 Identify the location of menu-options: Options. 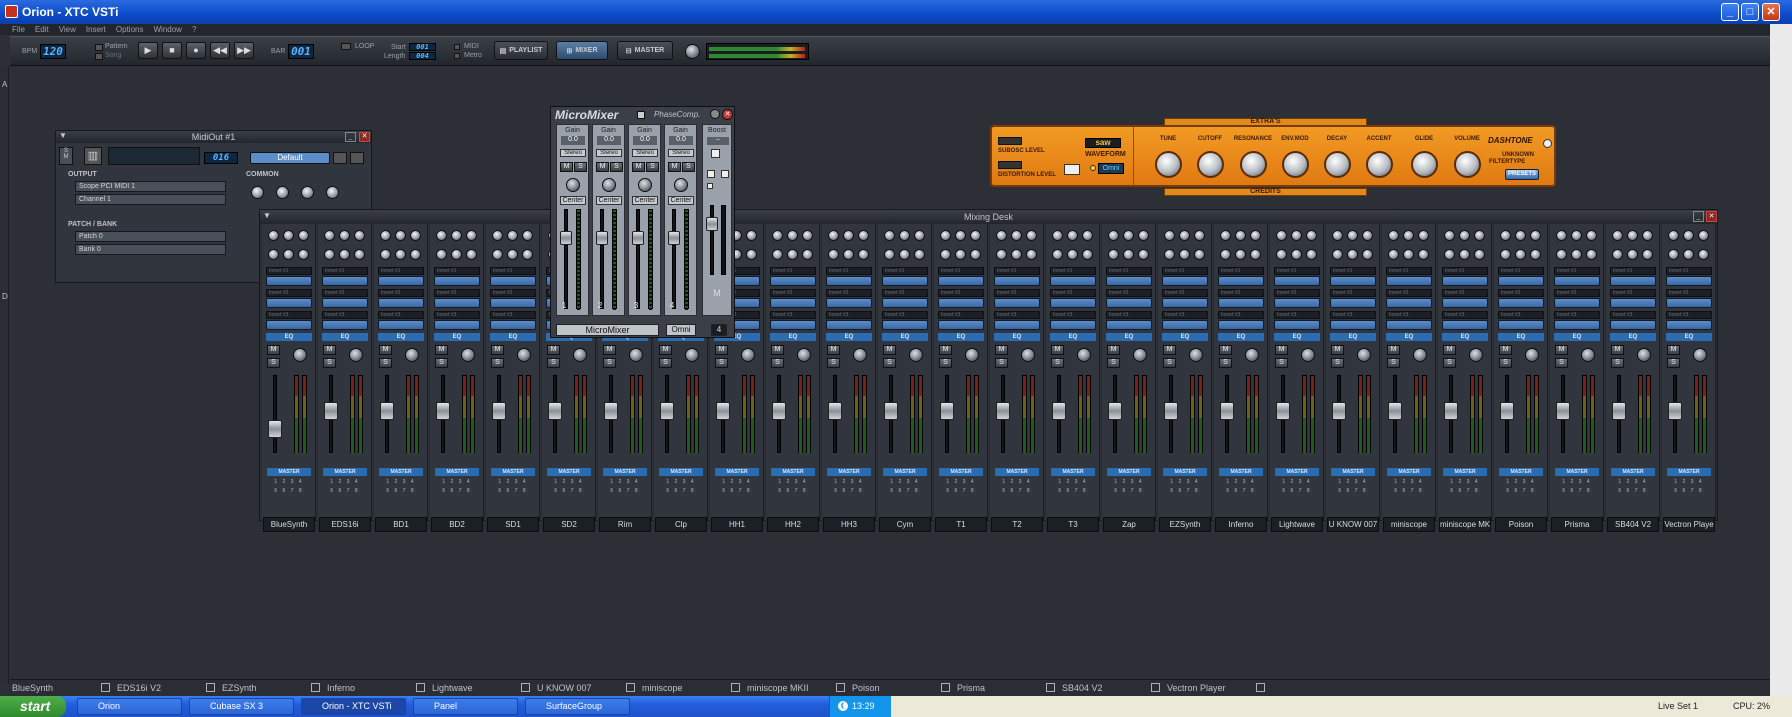
(130, 29).